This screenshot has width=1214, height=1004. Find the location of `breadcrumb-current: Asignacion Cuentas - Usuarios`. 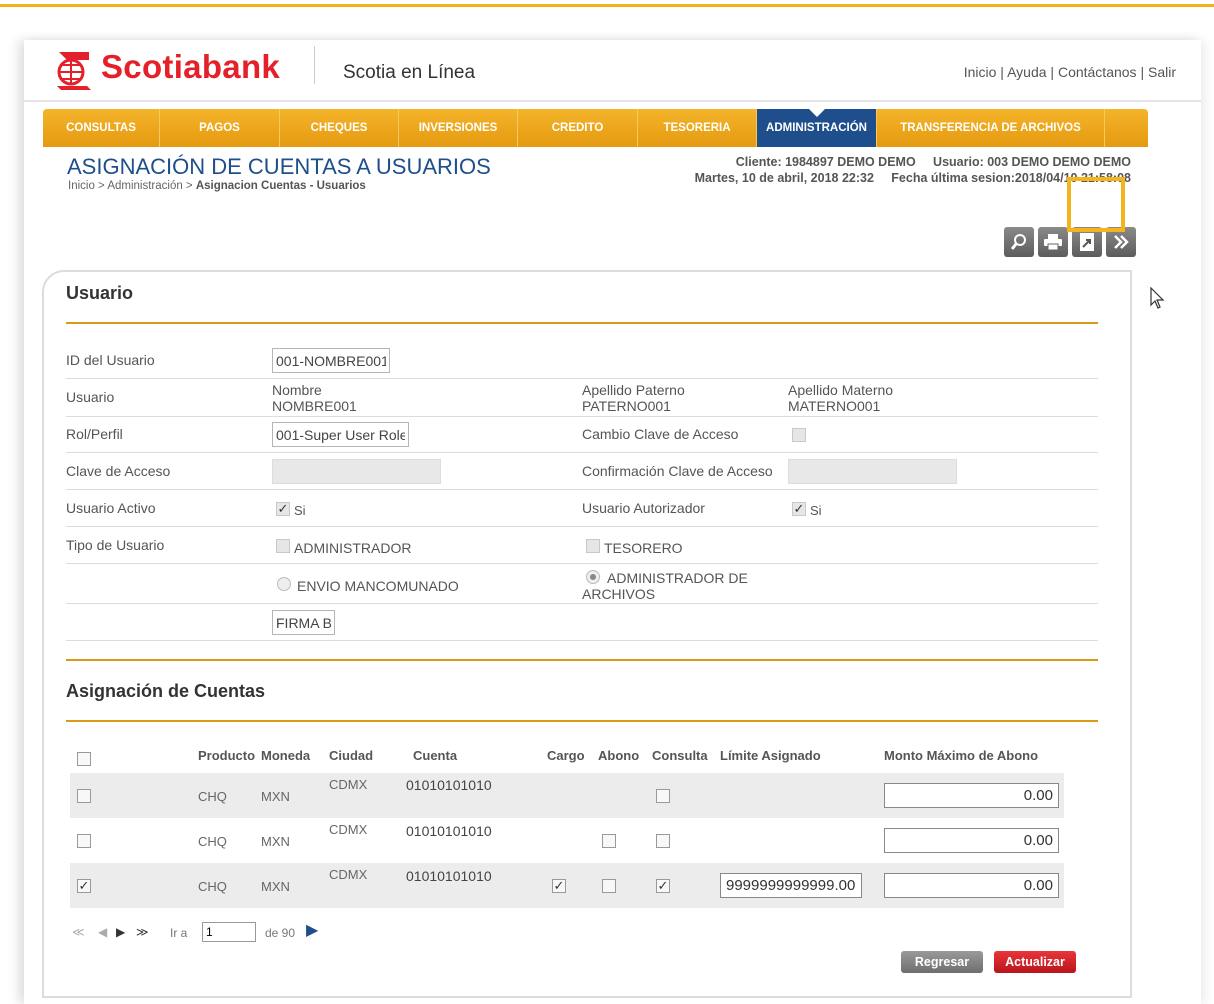

breadcrumb-current: Asignacion Cuentas - Usuarios is located at coordinates (280, 186).